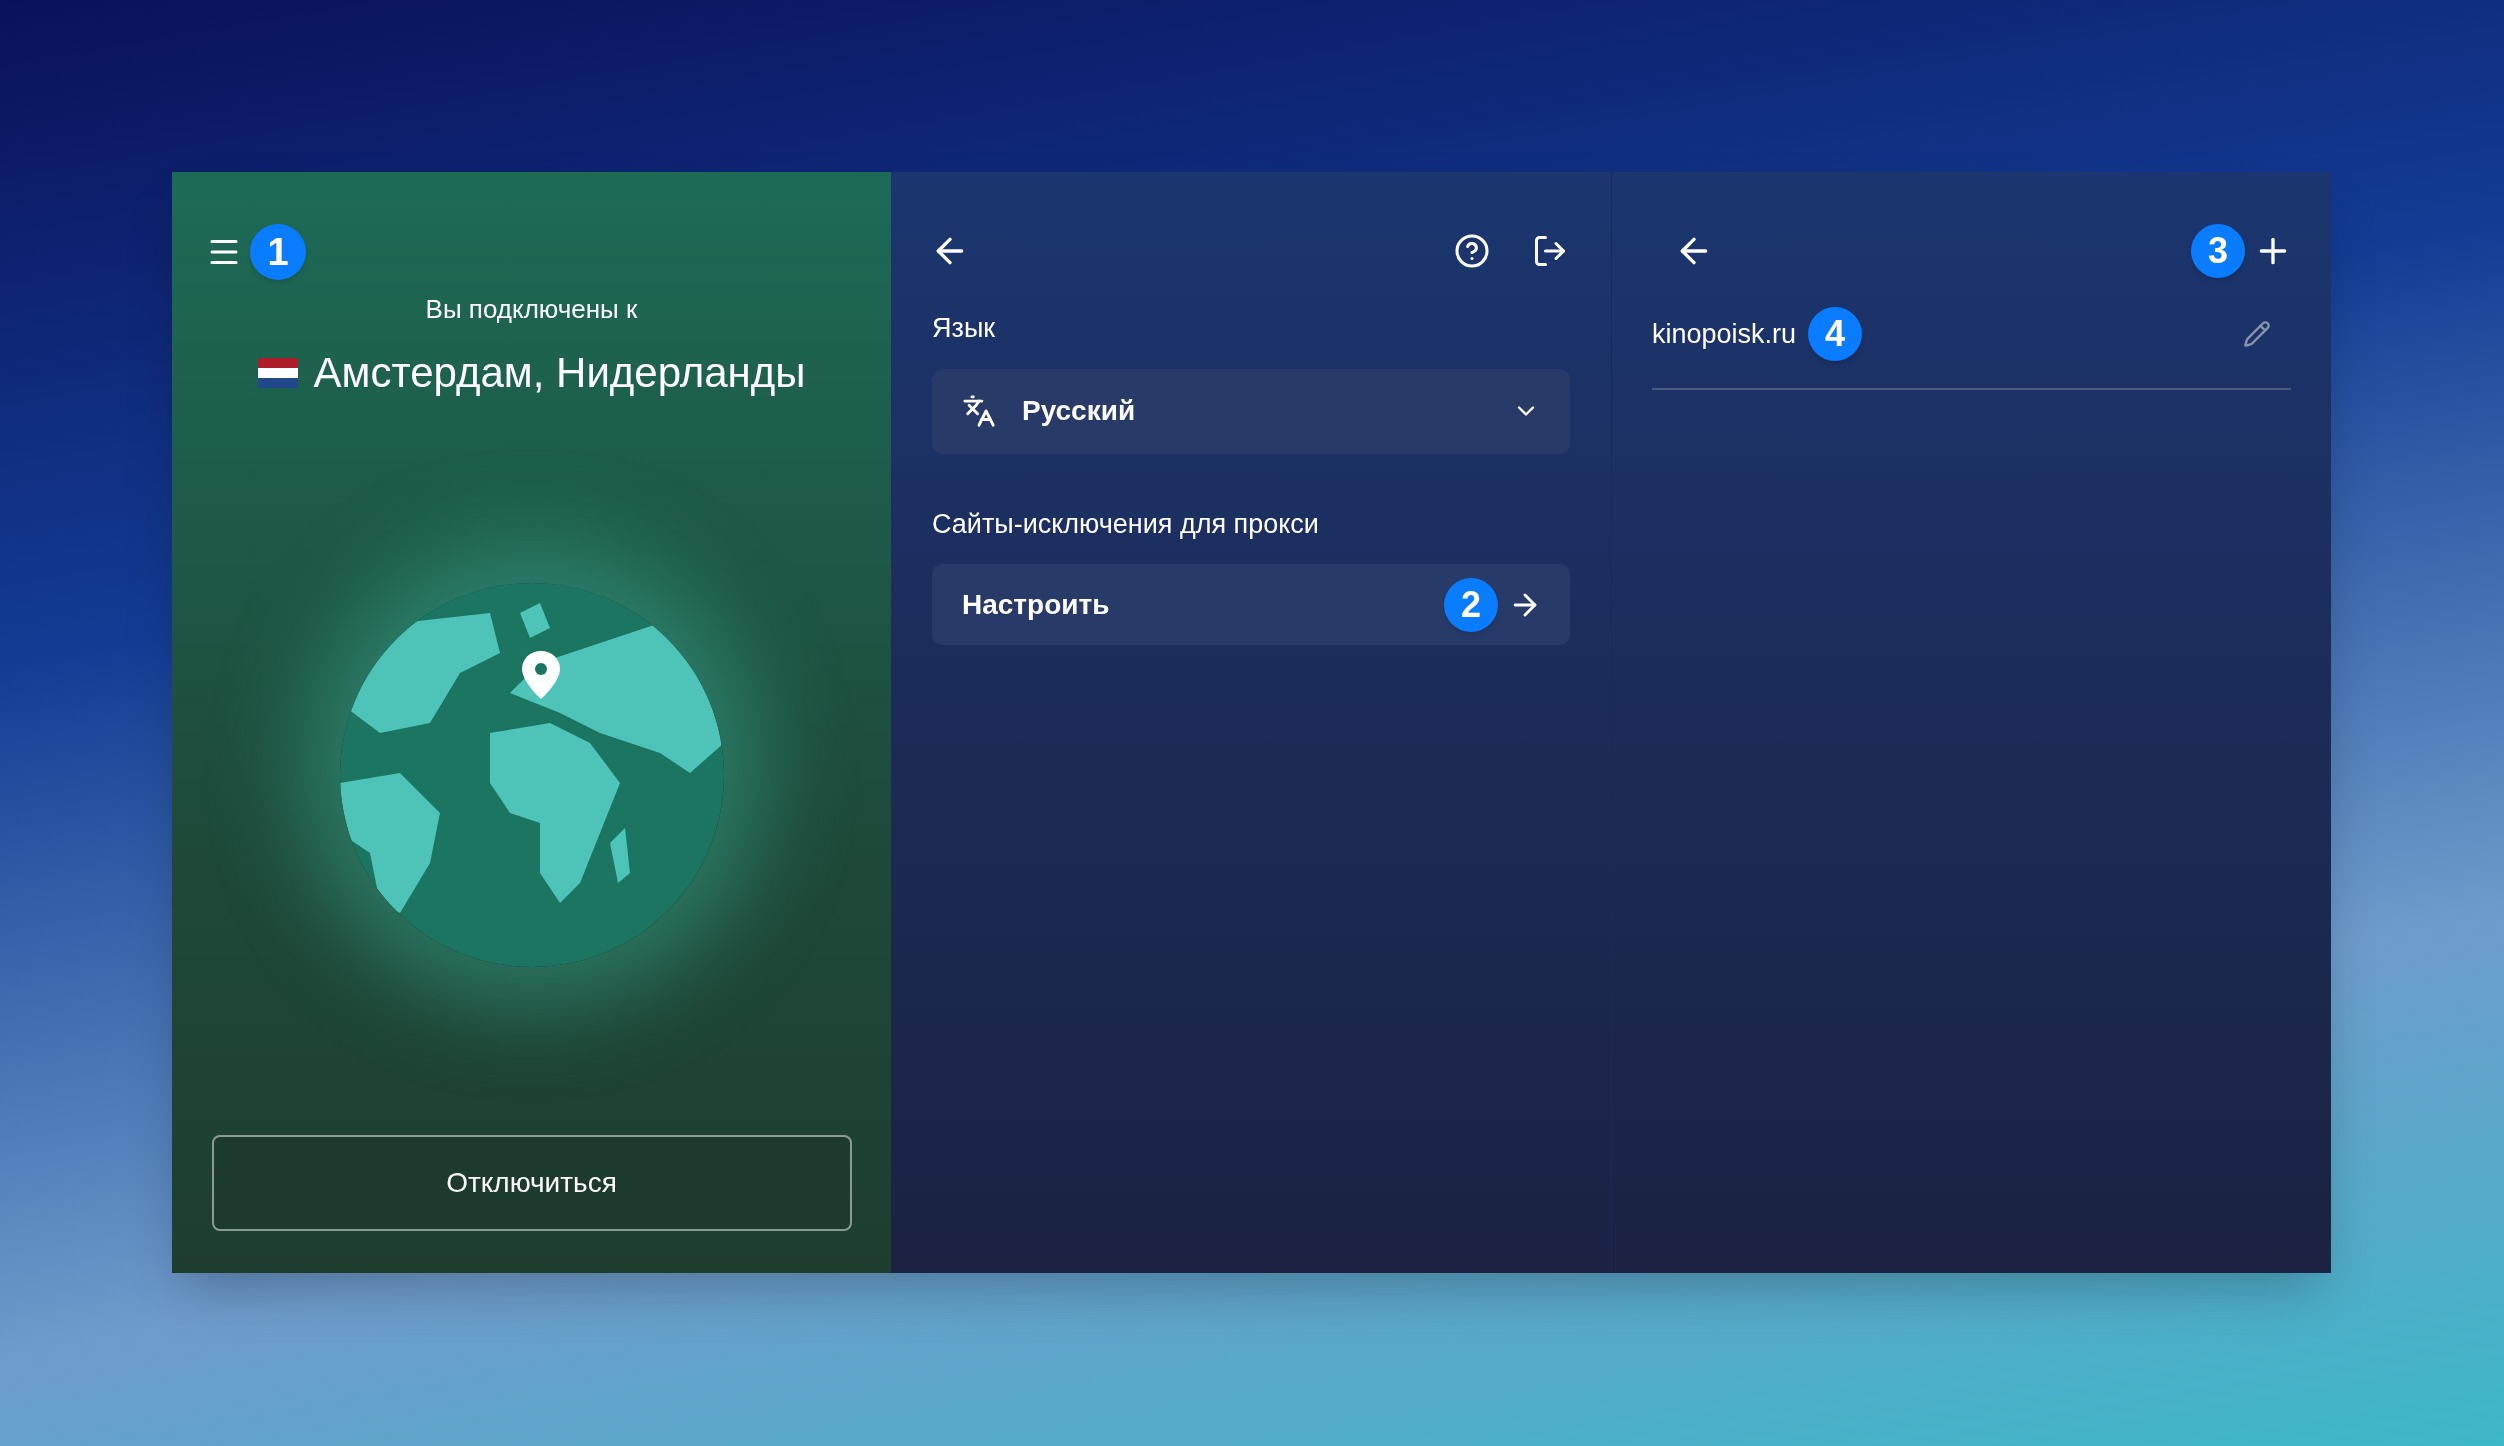 This screenshot has height=1446, width=2504. I want to click on translate-icon, so click(979, 411).